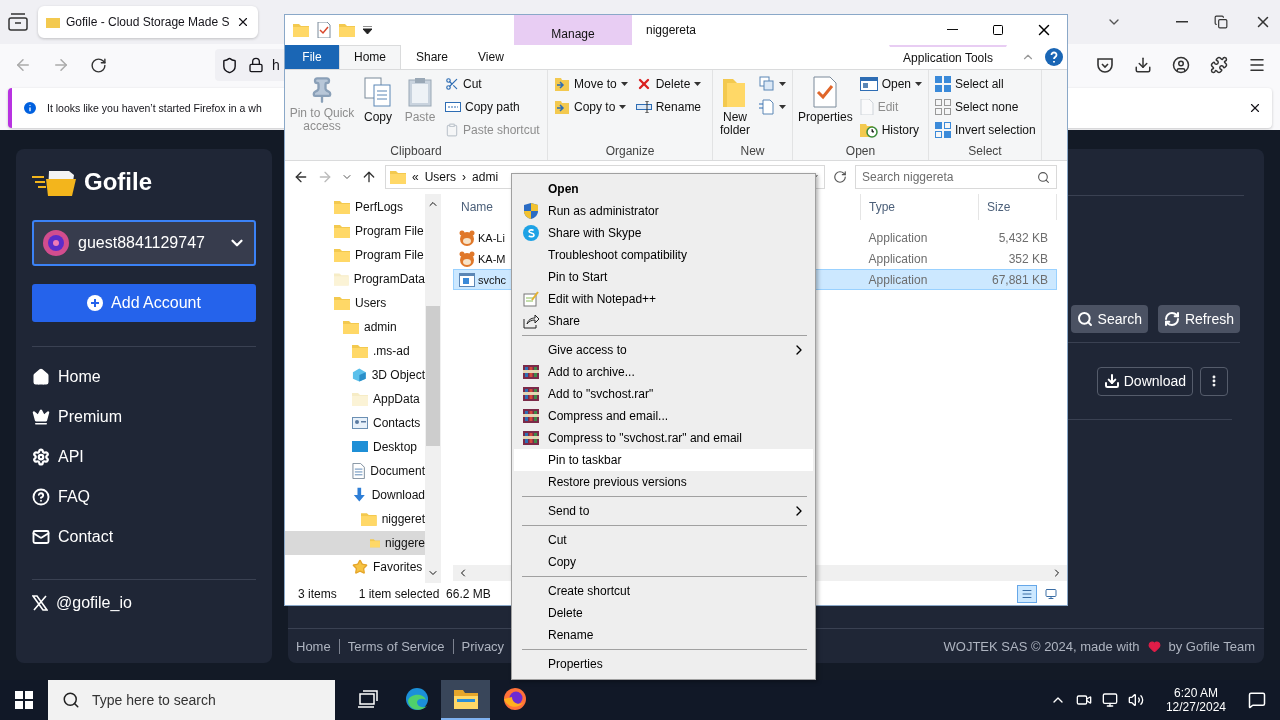 The image size is (1280, 720). What do you see at coordinates (491, 237) in the screenshot?
I see `file-name: KA-Li` at bounding box center [491, 237].